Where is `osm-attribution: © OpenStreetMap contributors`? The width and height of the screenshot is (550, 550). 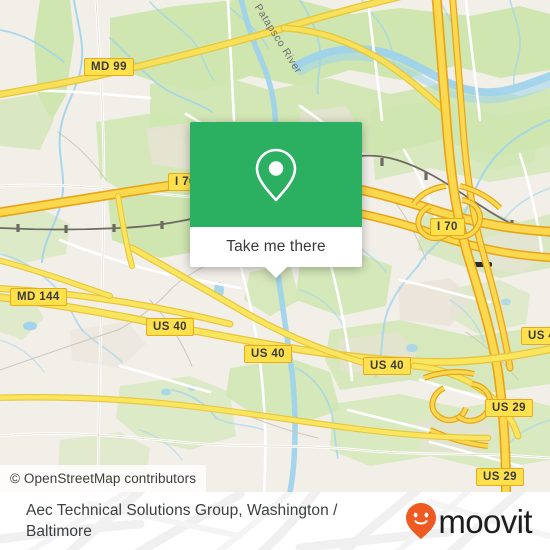 osm-attribution: © OpenStreetMap contributors is located at coordinates (103, 478).